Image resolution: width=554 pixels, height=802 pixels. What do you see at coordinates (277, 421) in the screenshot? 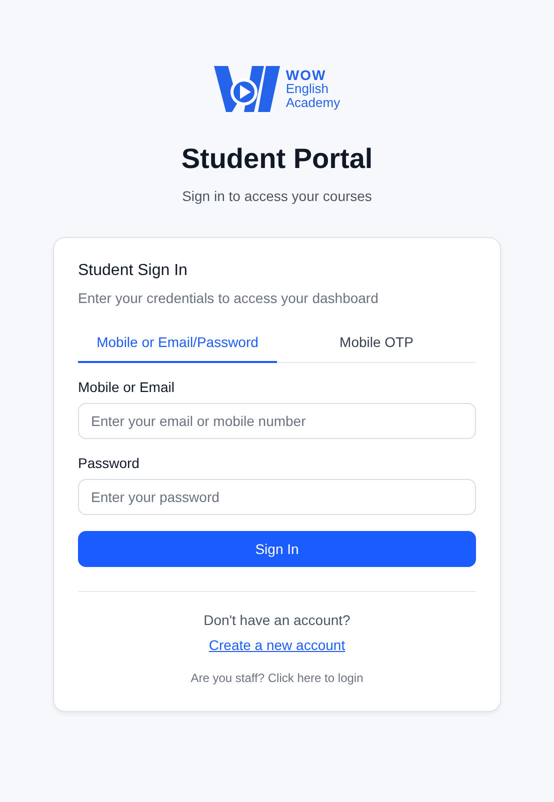
I see `input-field: Enter your email or mobile number` at bounding box center [277, 421].